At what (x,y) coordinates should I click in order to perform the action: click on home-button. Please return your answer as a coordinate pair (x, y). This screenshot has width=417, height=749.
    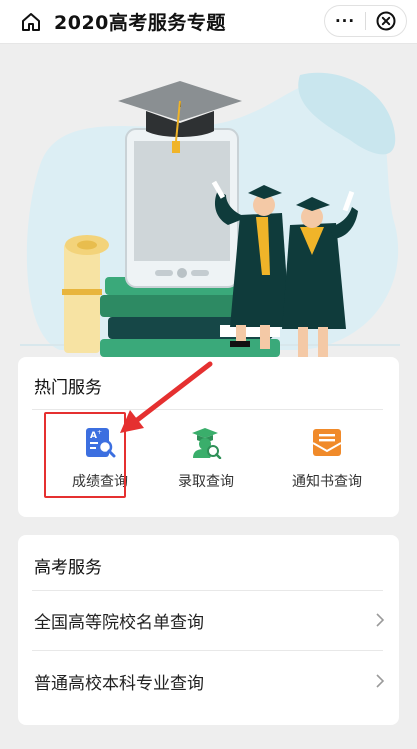
    Looking at the image, I should click on (31, 22).